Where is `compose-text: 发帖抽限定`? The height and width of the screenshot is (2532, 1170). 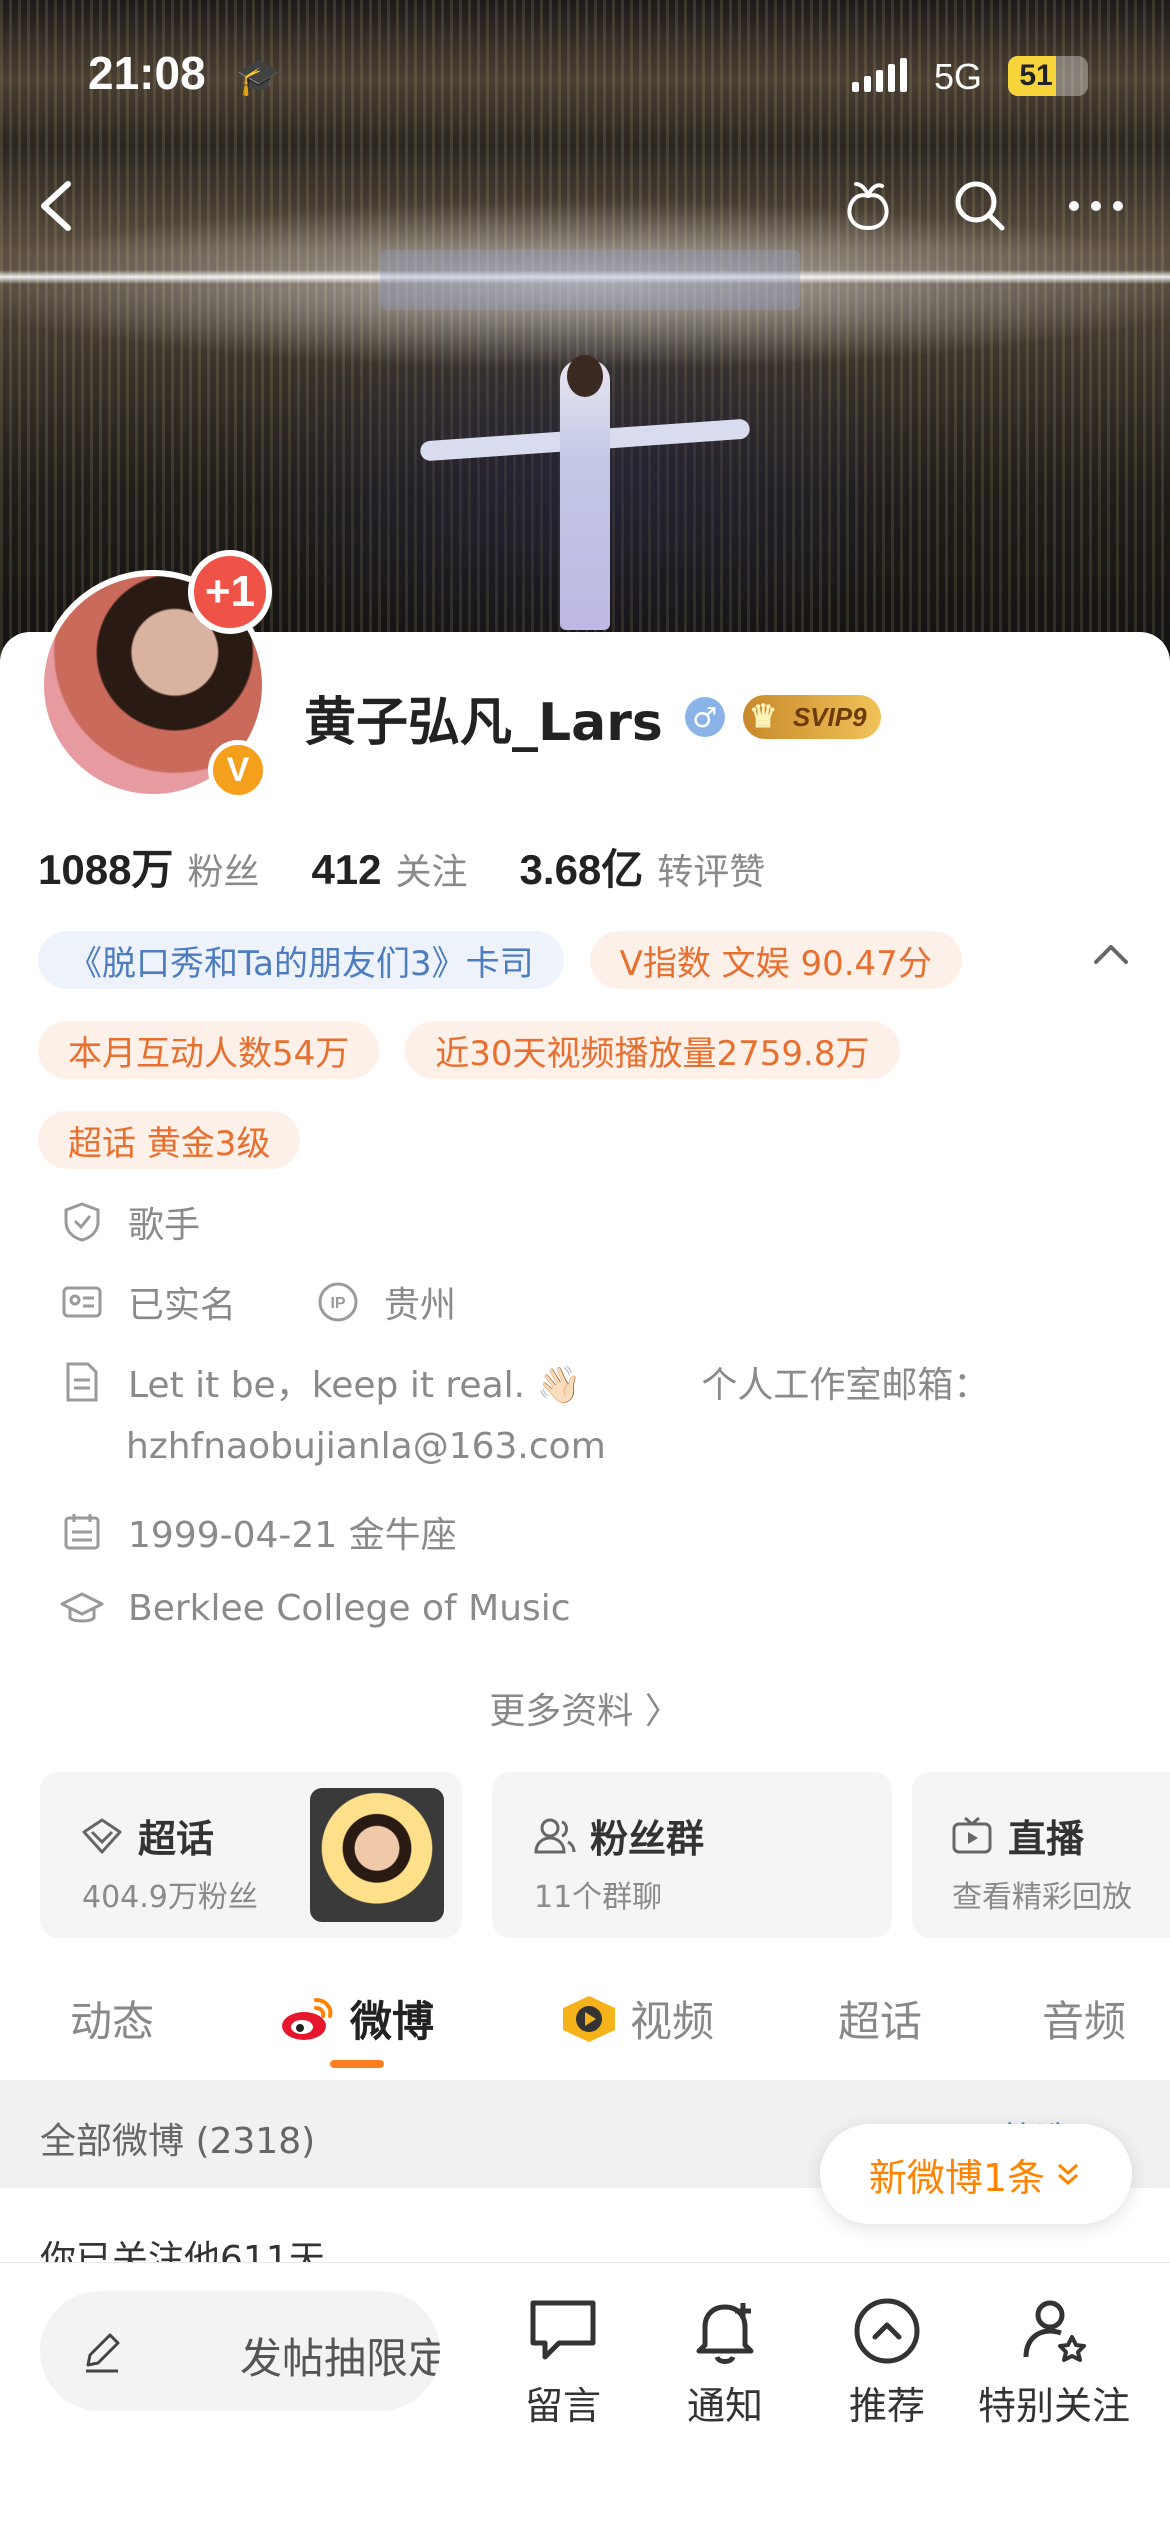
compose-text: 发帖抽限定 is located at coordinates (340, 2358).